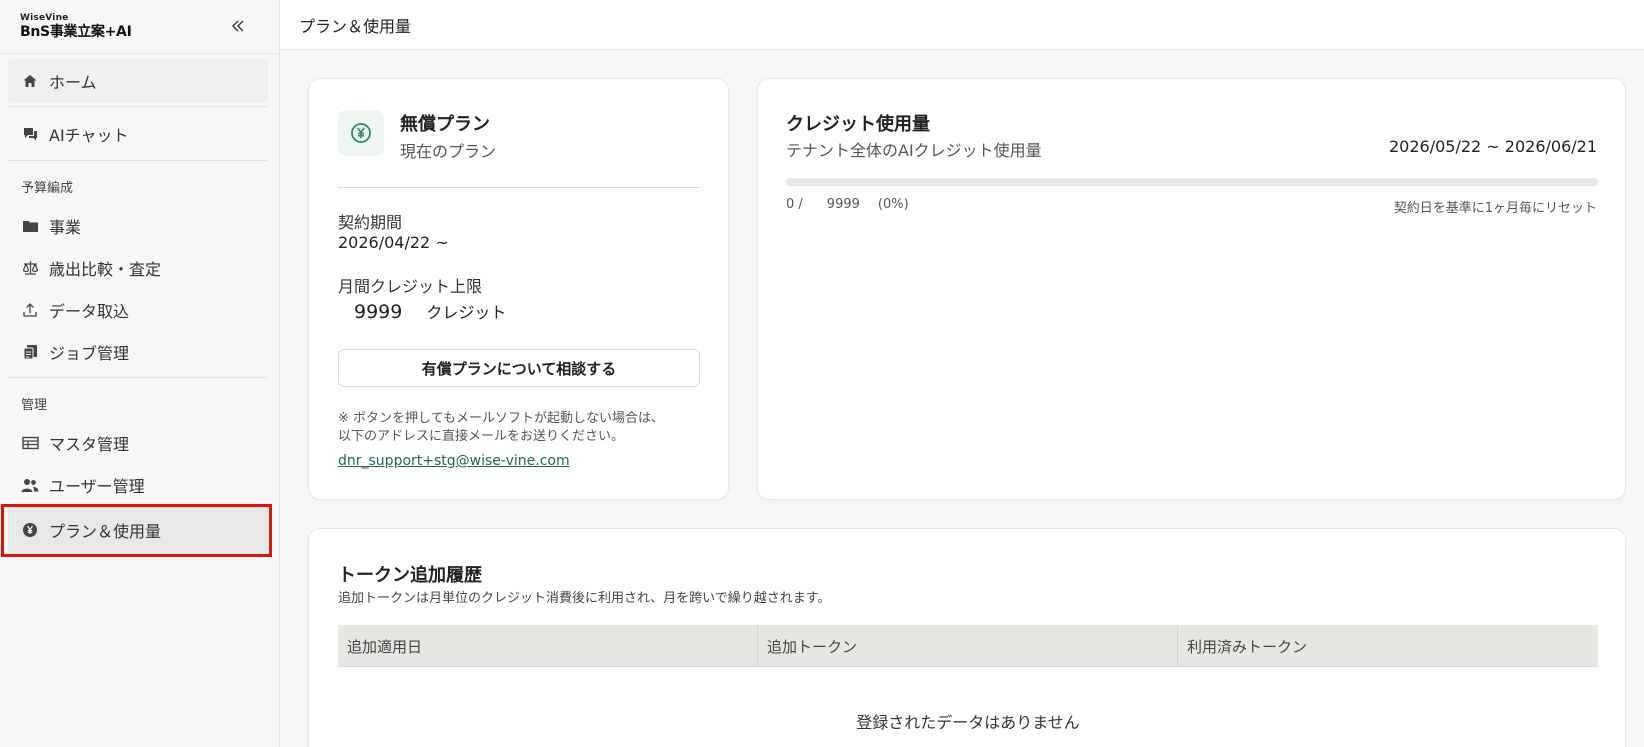 Image resolution: width=1644 pixels, height=747 pixels. I want to click on page-header: プラン＆使用量, so click(962, 25).